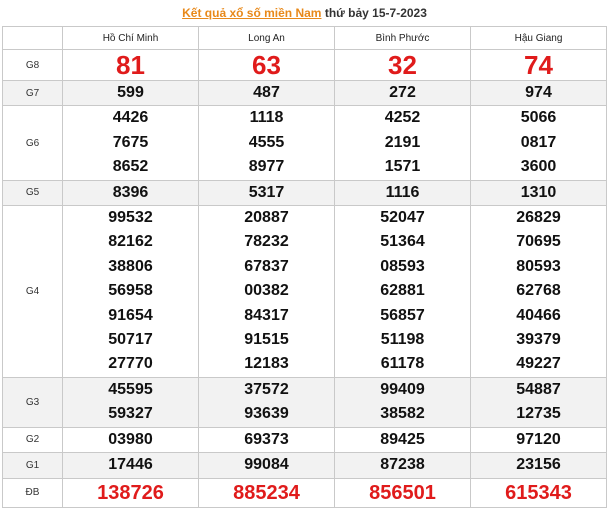 The width and height of the screenshot is (609, 509). I want to click on prize-number: 615343, so click(538, 492).